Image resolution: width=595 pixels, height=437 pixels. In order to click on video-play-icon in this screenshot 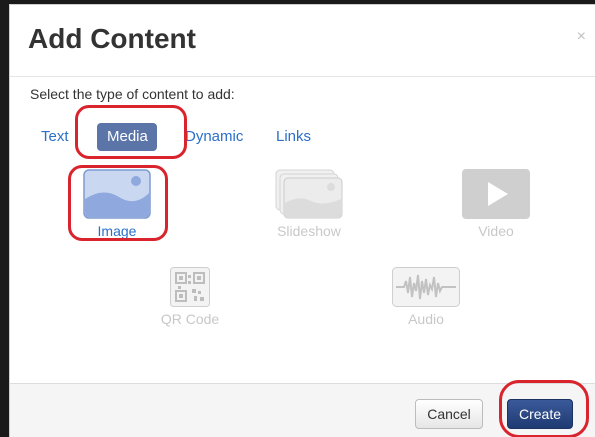, I will do `click(496, 194)`.